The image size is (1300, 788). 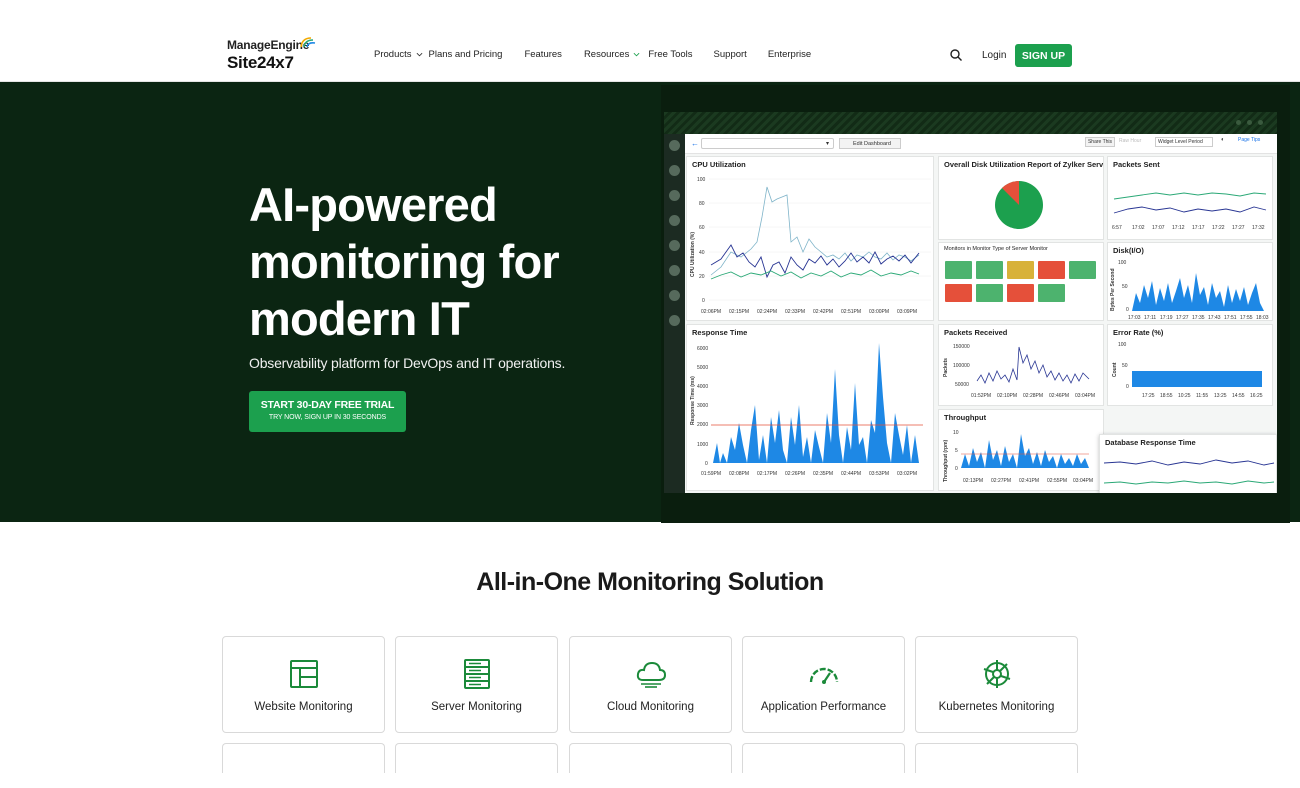 What do you see at coordinates (1166, 318) in the screenshot?
I see `x-tick: 17:19` at bounding box center [1166, 318].